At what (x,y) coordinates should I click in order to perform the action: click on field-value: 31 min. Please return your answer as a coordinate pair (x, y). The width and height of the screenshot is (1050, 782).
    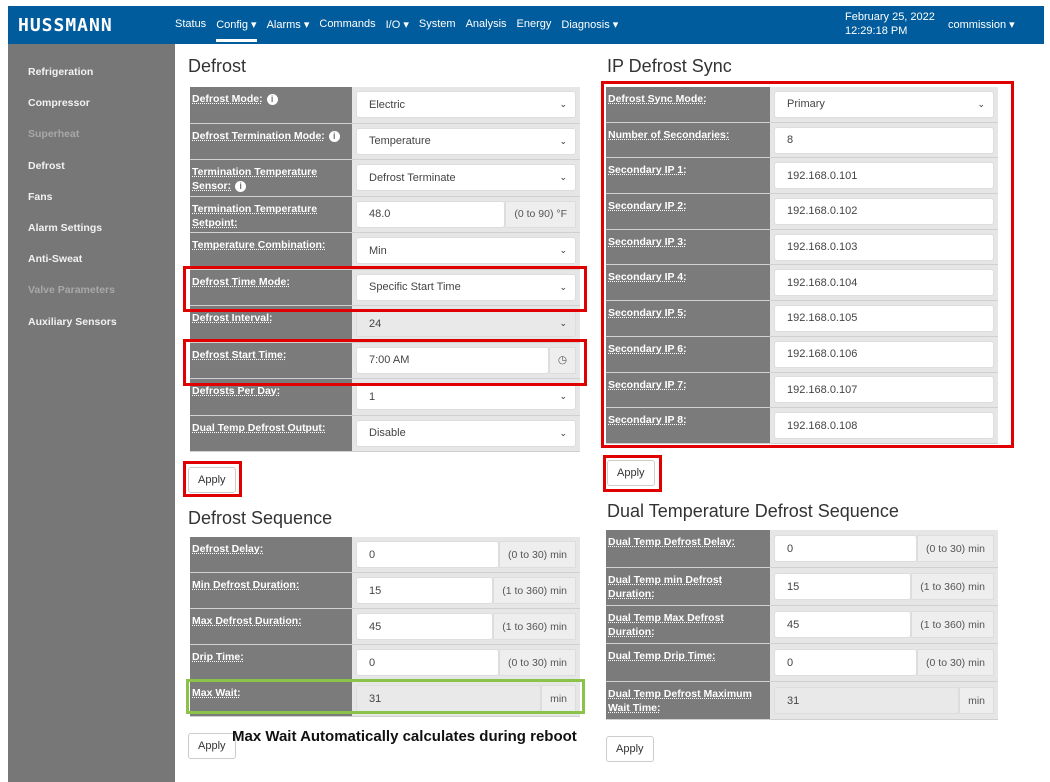
    Looking at the image, I should click on (884, 700).